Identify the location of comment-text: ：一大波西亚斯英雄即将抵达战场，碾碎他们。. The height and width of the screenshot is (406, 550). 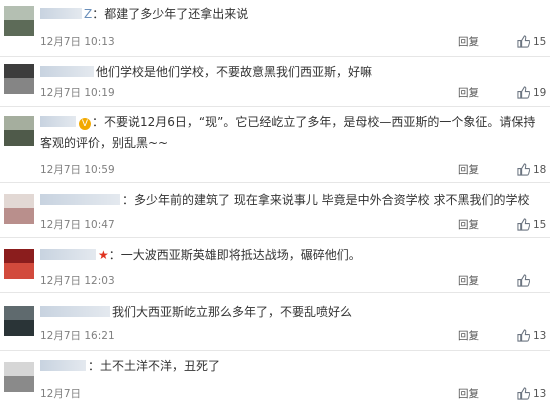
(234, 255).